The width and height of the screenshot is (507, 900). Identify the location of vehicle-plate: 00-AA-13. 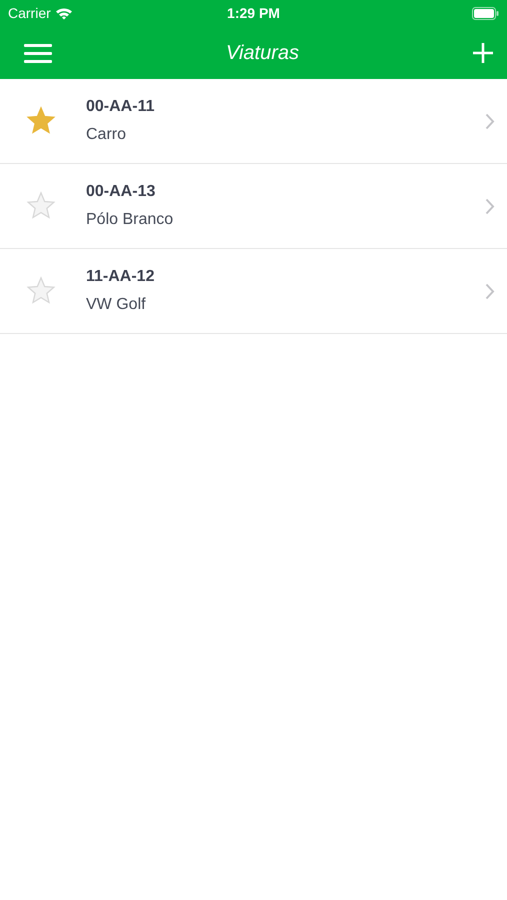
(121, 192).